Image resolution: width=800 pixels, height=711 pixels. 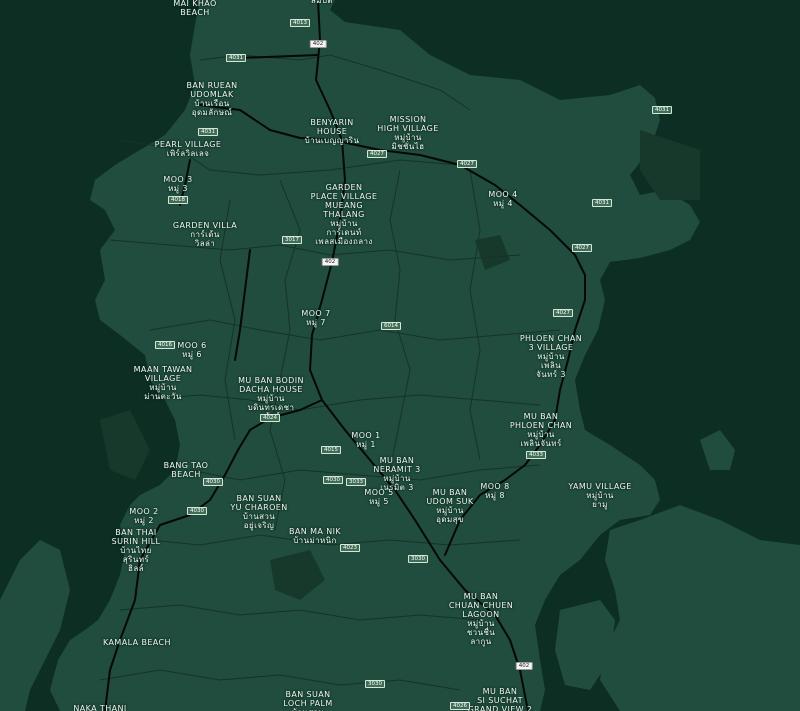 I want to click on place-label-line: MU BAN BODIN, so click(x=271, y=380).